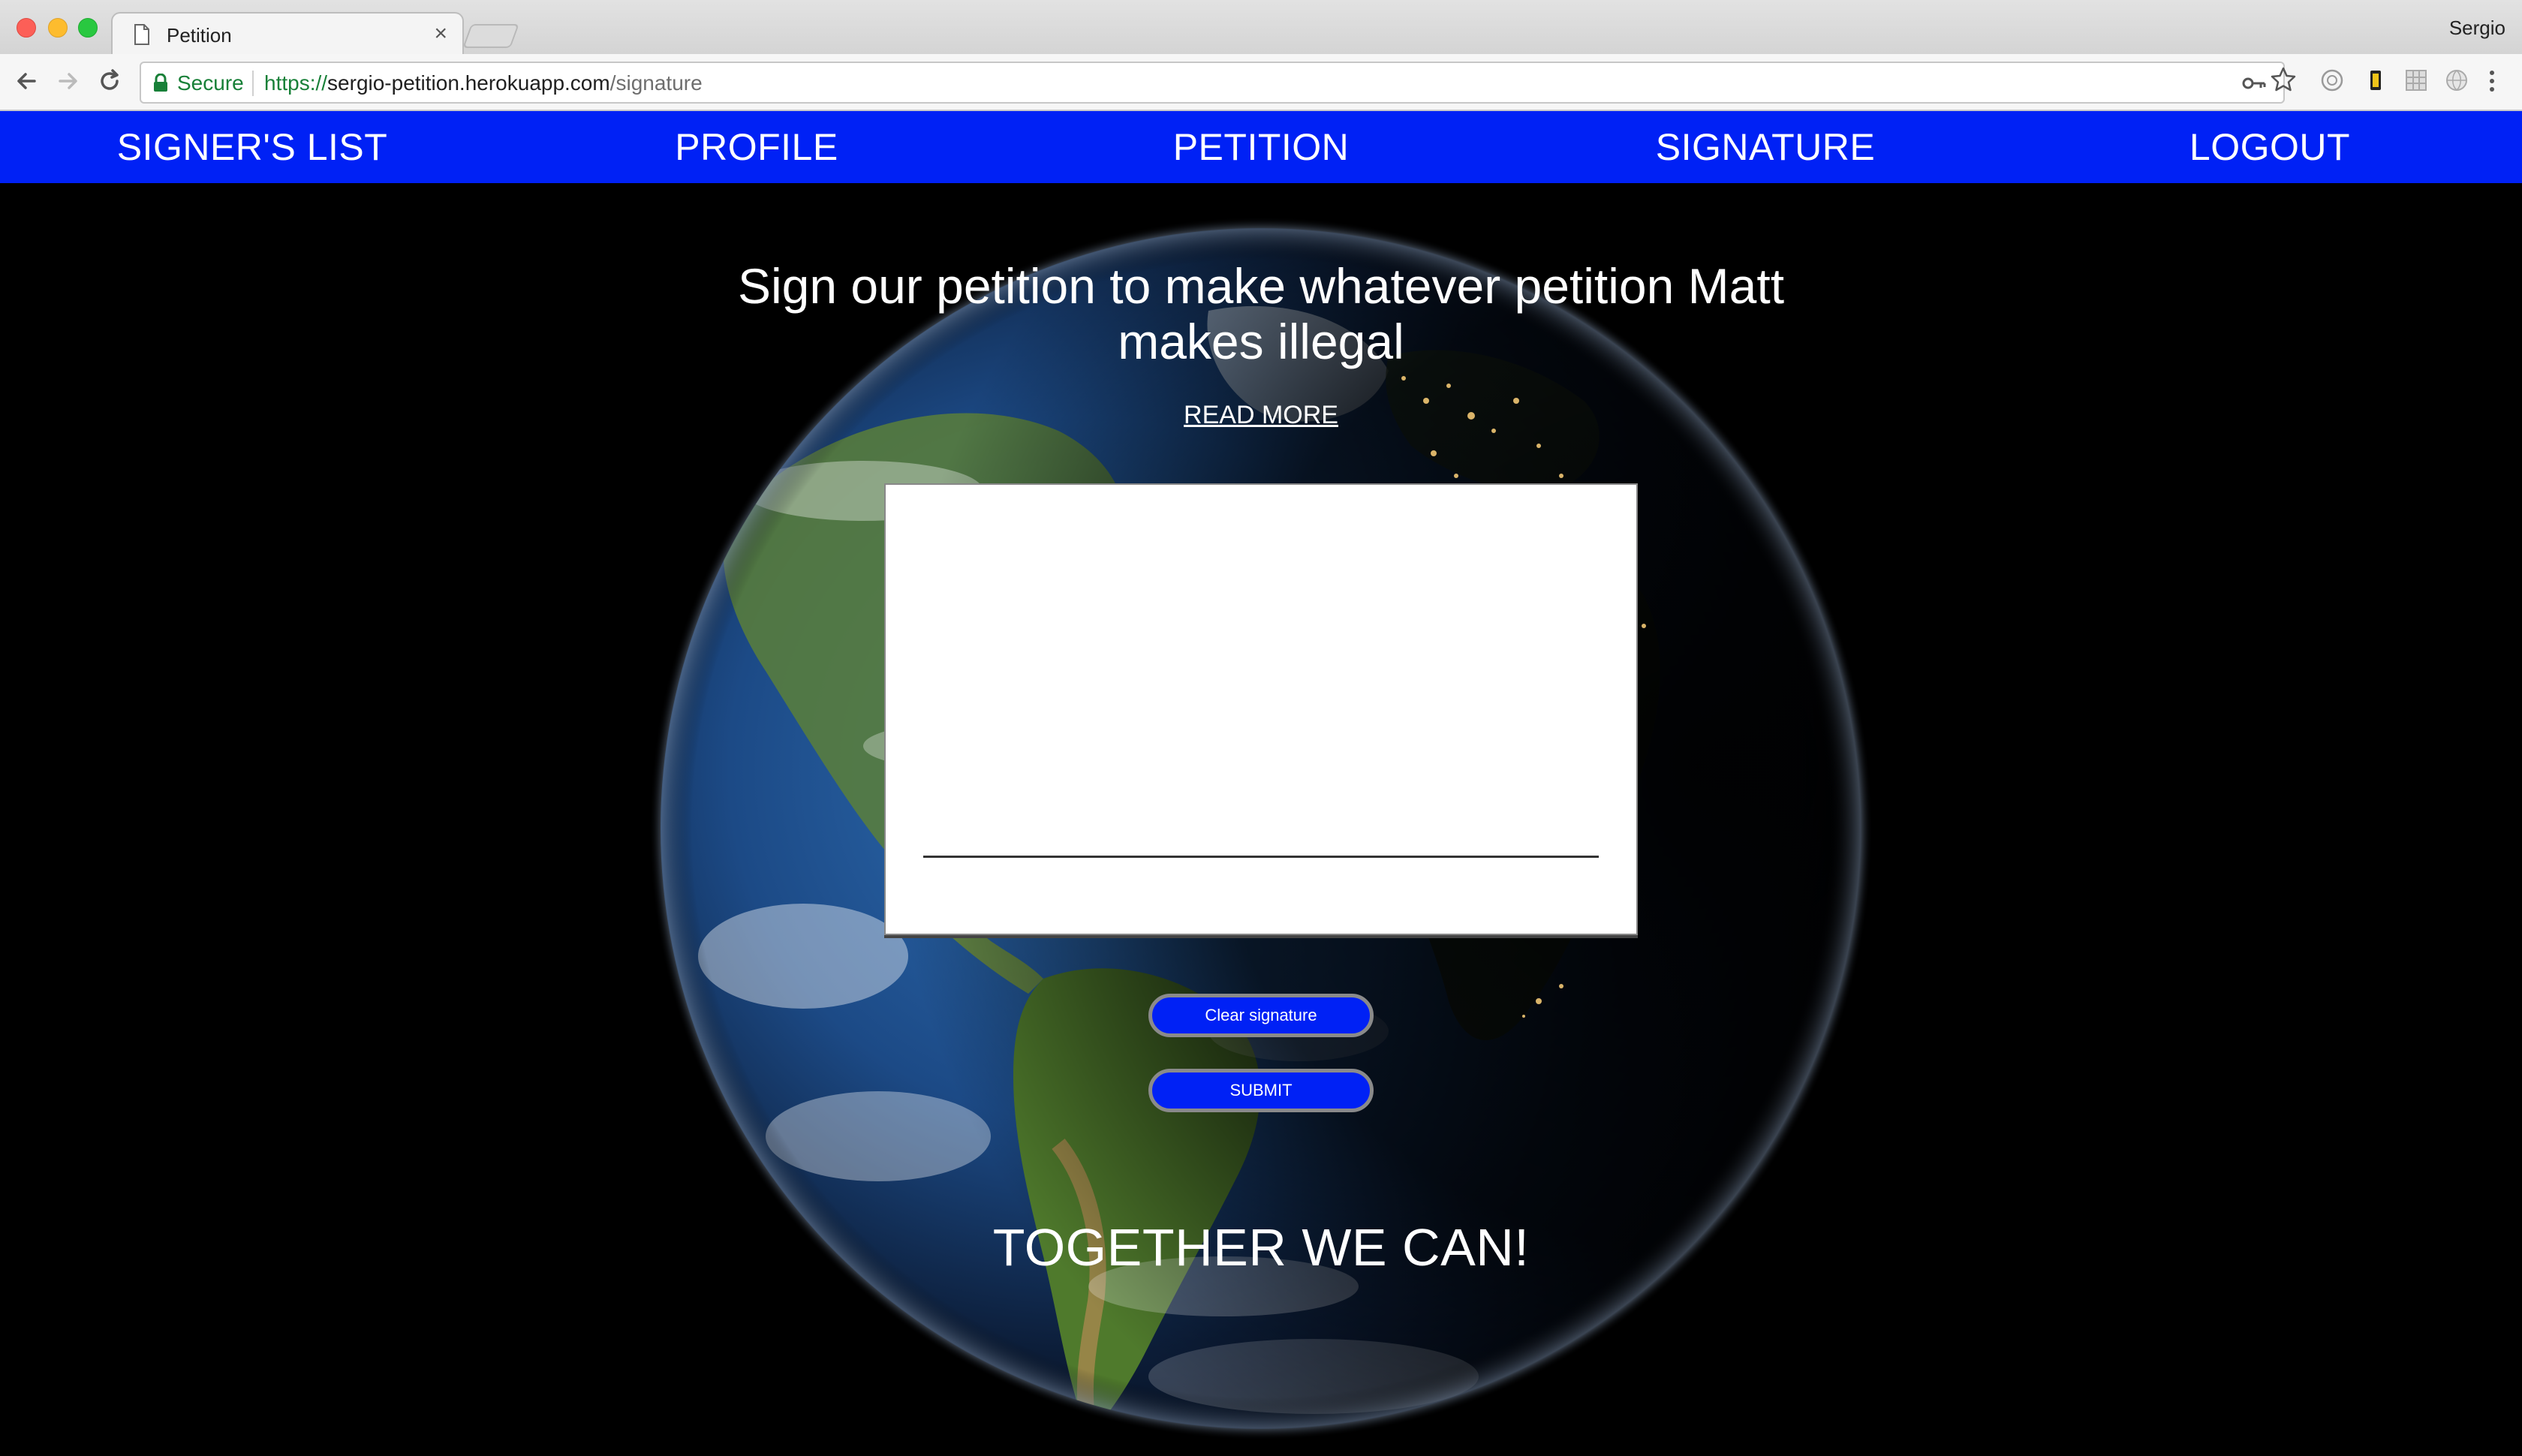  What do you see at coordinates (253, 83) in the screenshot?
I see `url-separator` at bounding box center [253, 83].